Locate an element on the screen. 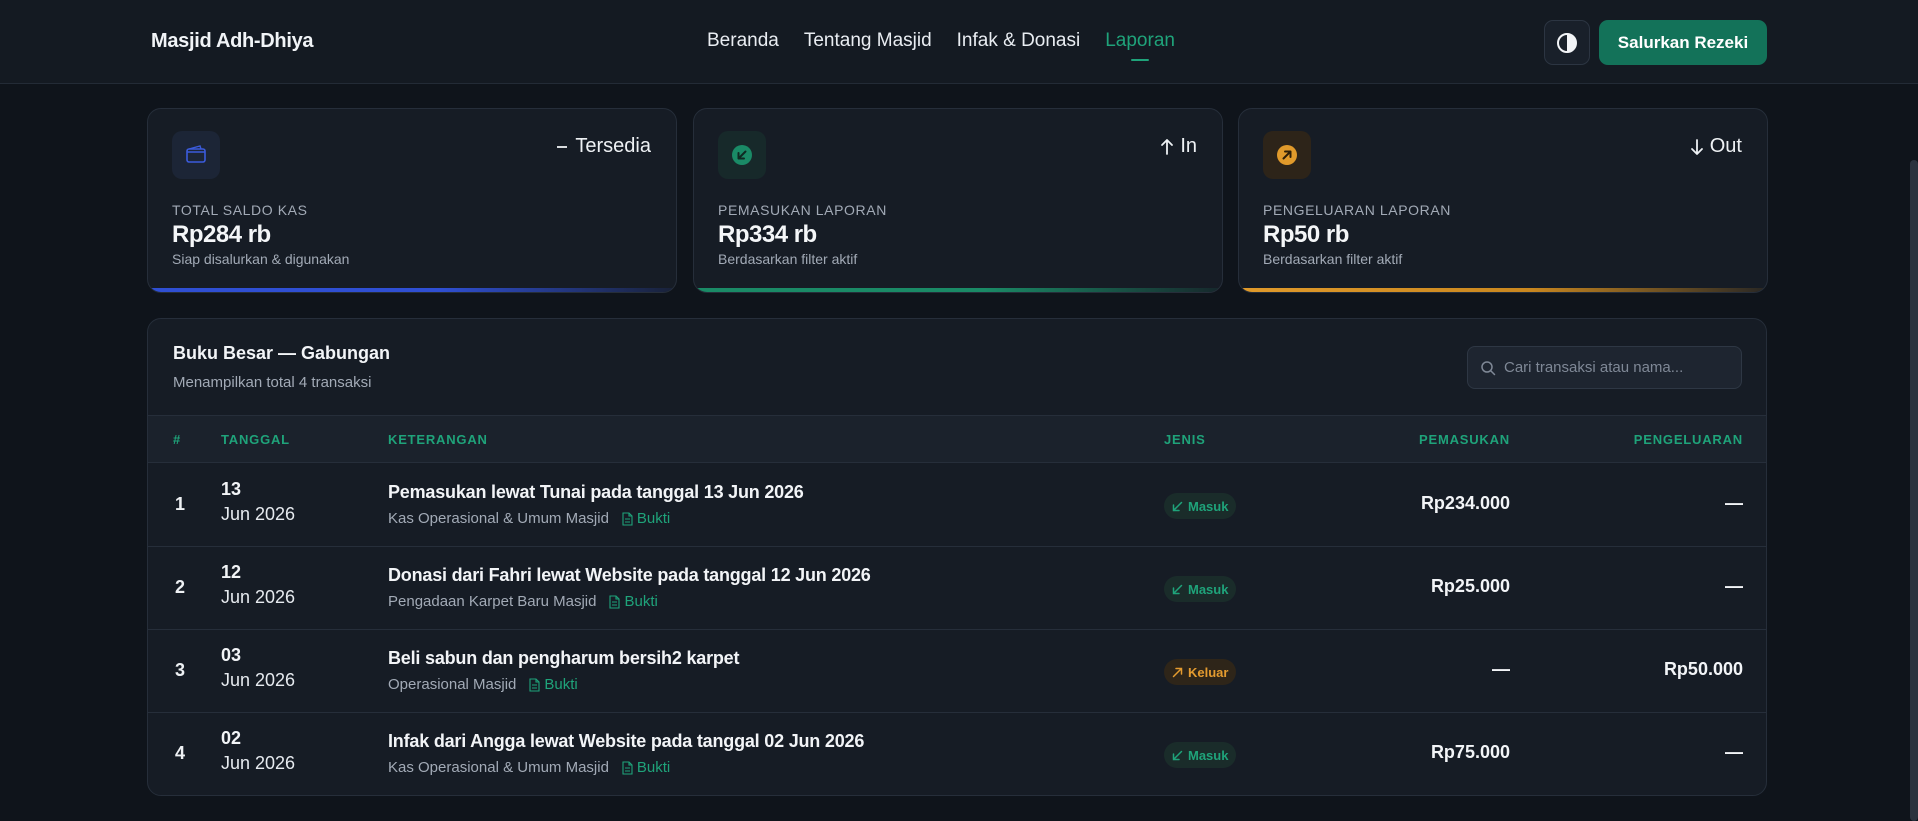 This screenshot has width=1918, height=821. column-header-num: # is located at coordinates (177, 439).